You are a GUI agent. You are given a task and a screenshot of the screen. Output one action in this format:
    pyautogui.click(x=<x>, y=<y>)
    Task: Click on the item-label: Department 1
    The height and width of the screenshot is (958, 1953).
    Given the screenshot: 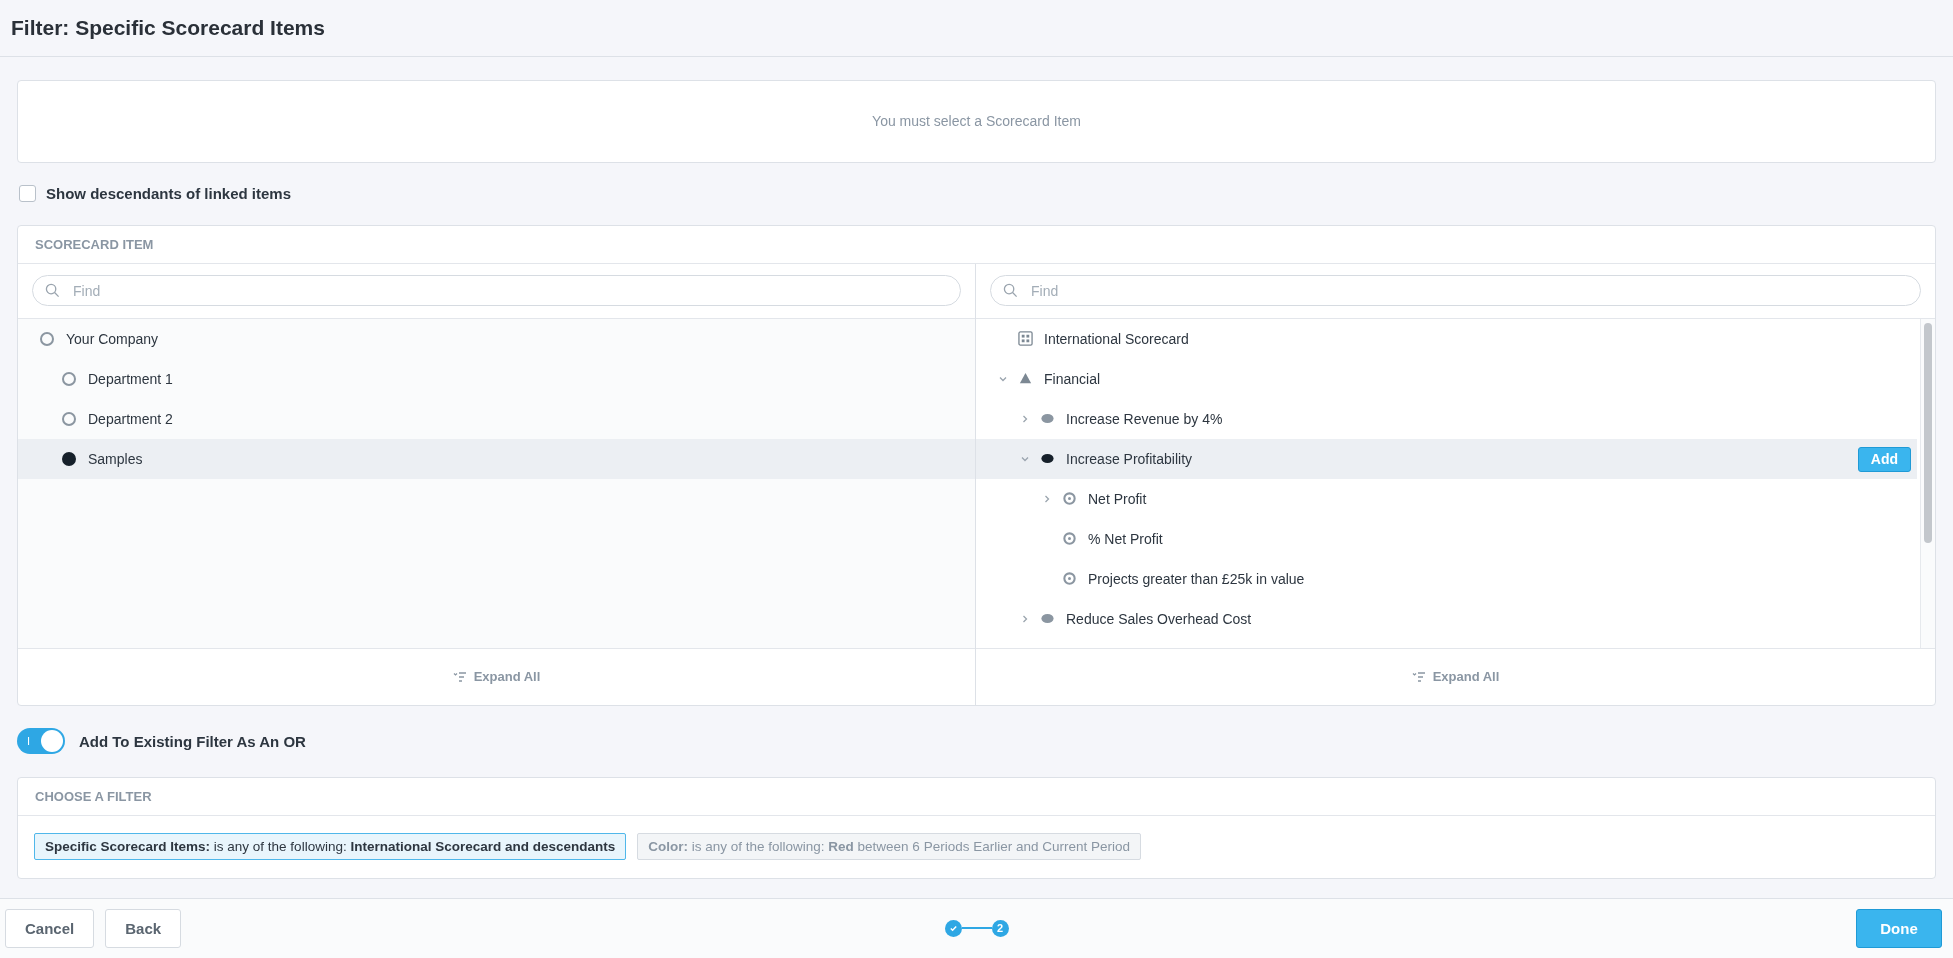 What is the action you would take?
    pyautogui.click(x=130, y=378)
    